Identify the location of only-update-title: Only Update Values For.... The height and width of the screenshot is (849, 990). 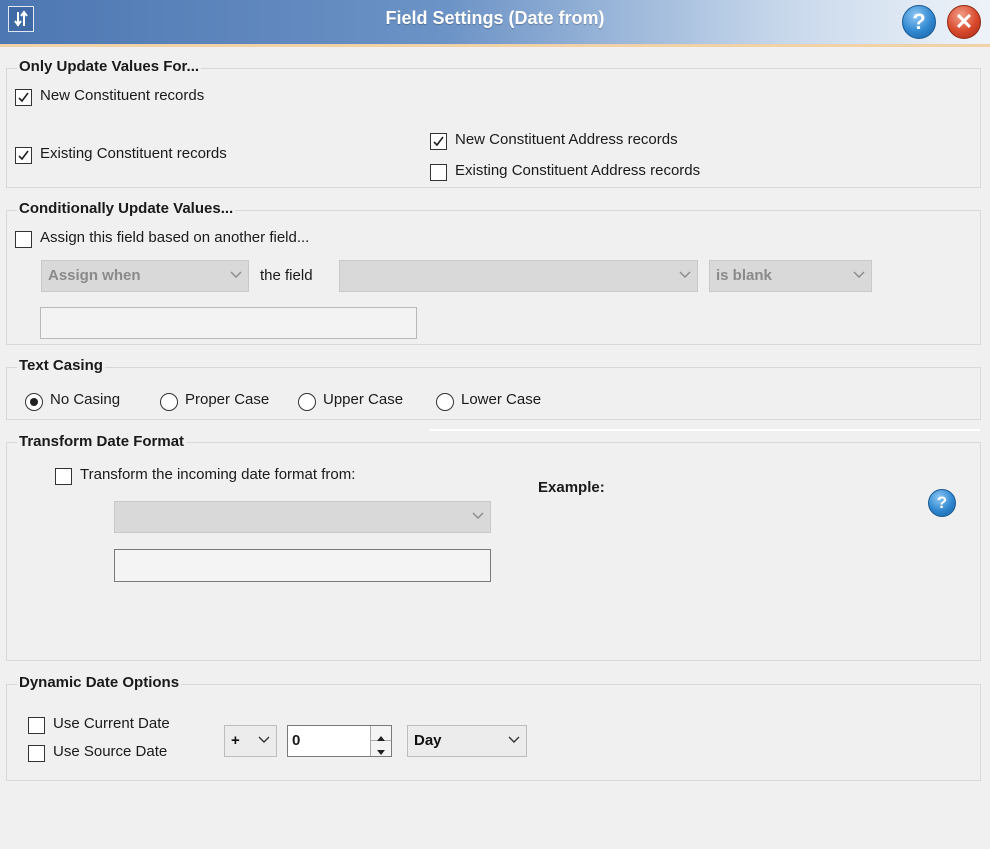
(109, 66).